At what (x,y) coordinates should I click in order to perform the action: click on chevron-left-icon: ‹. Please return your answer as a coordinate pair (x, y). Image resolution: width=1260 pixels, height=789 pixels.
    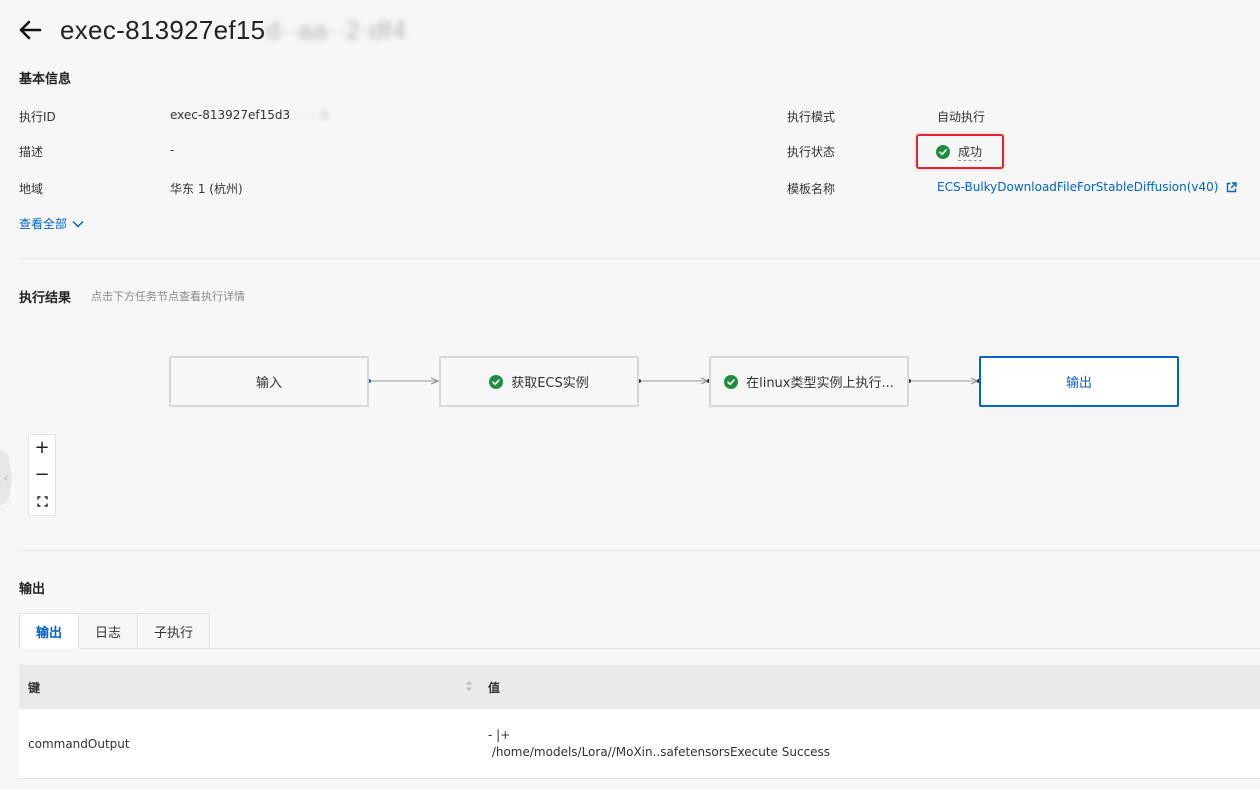
    Looking at the image, I should click on (6, 478).